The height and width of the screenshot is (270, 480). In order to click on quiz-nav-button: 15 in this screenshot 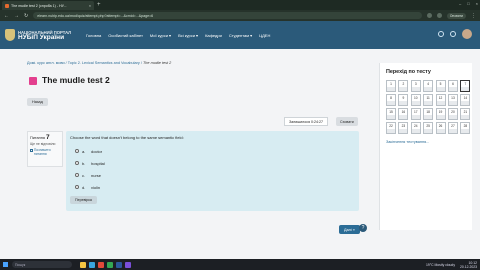, I will do `click(391, 114)`.